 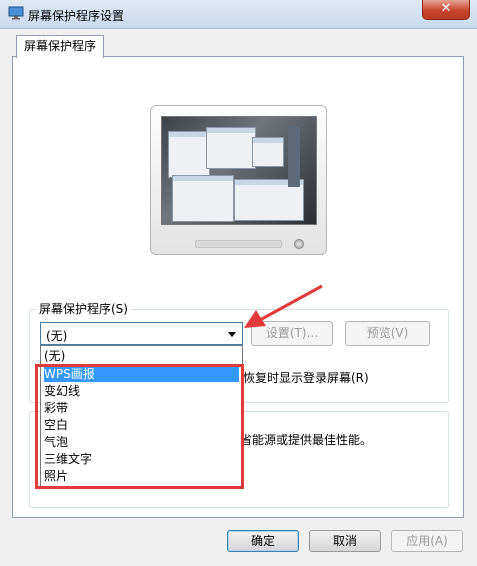 I want to click on close-button: ✕, so click(x=446, y=10).